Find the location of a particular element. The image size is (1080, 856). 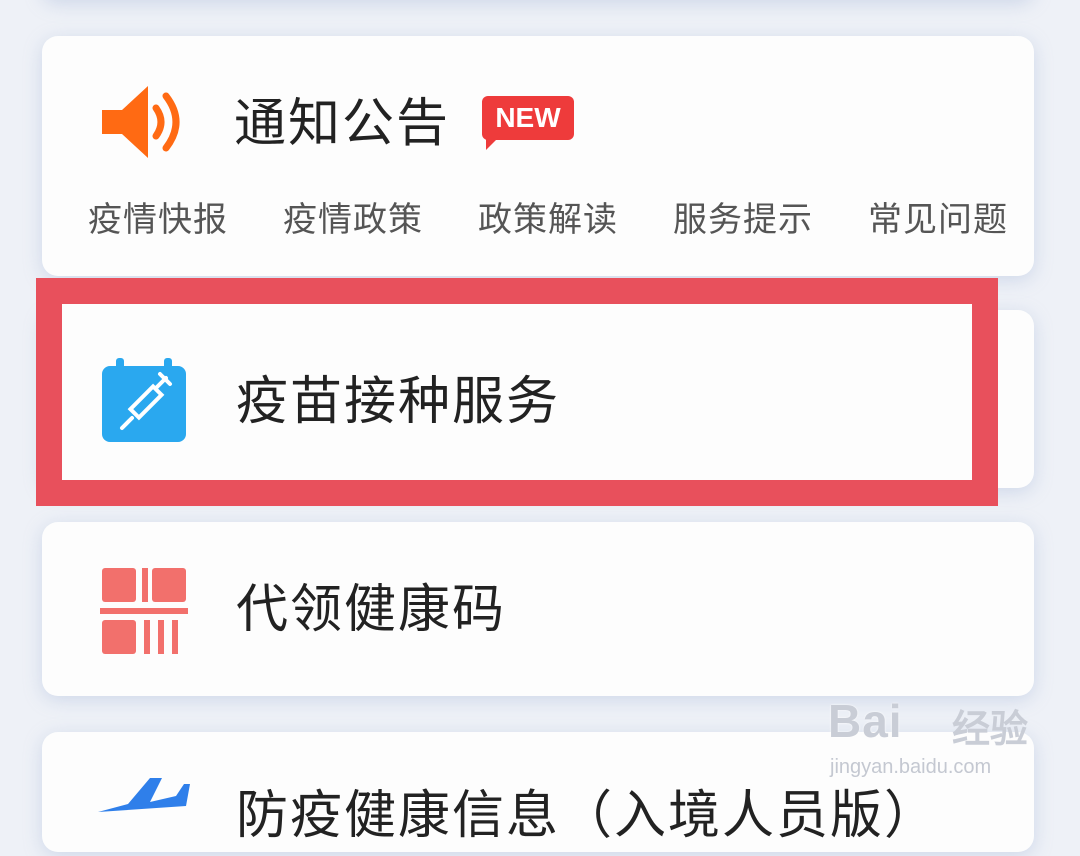

notice-links: 疫情快报 疫情政策 政策解读 服务提示 常见问题 is located at coordinates (548, 220).